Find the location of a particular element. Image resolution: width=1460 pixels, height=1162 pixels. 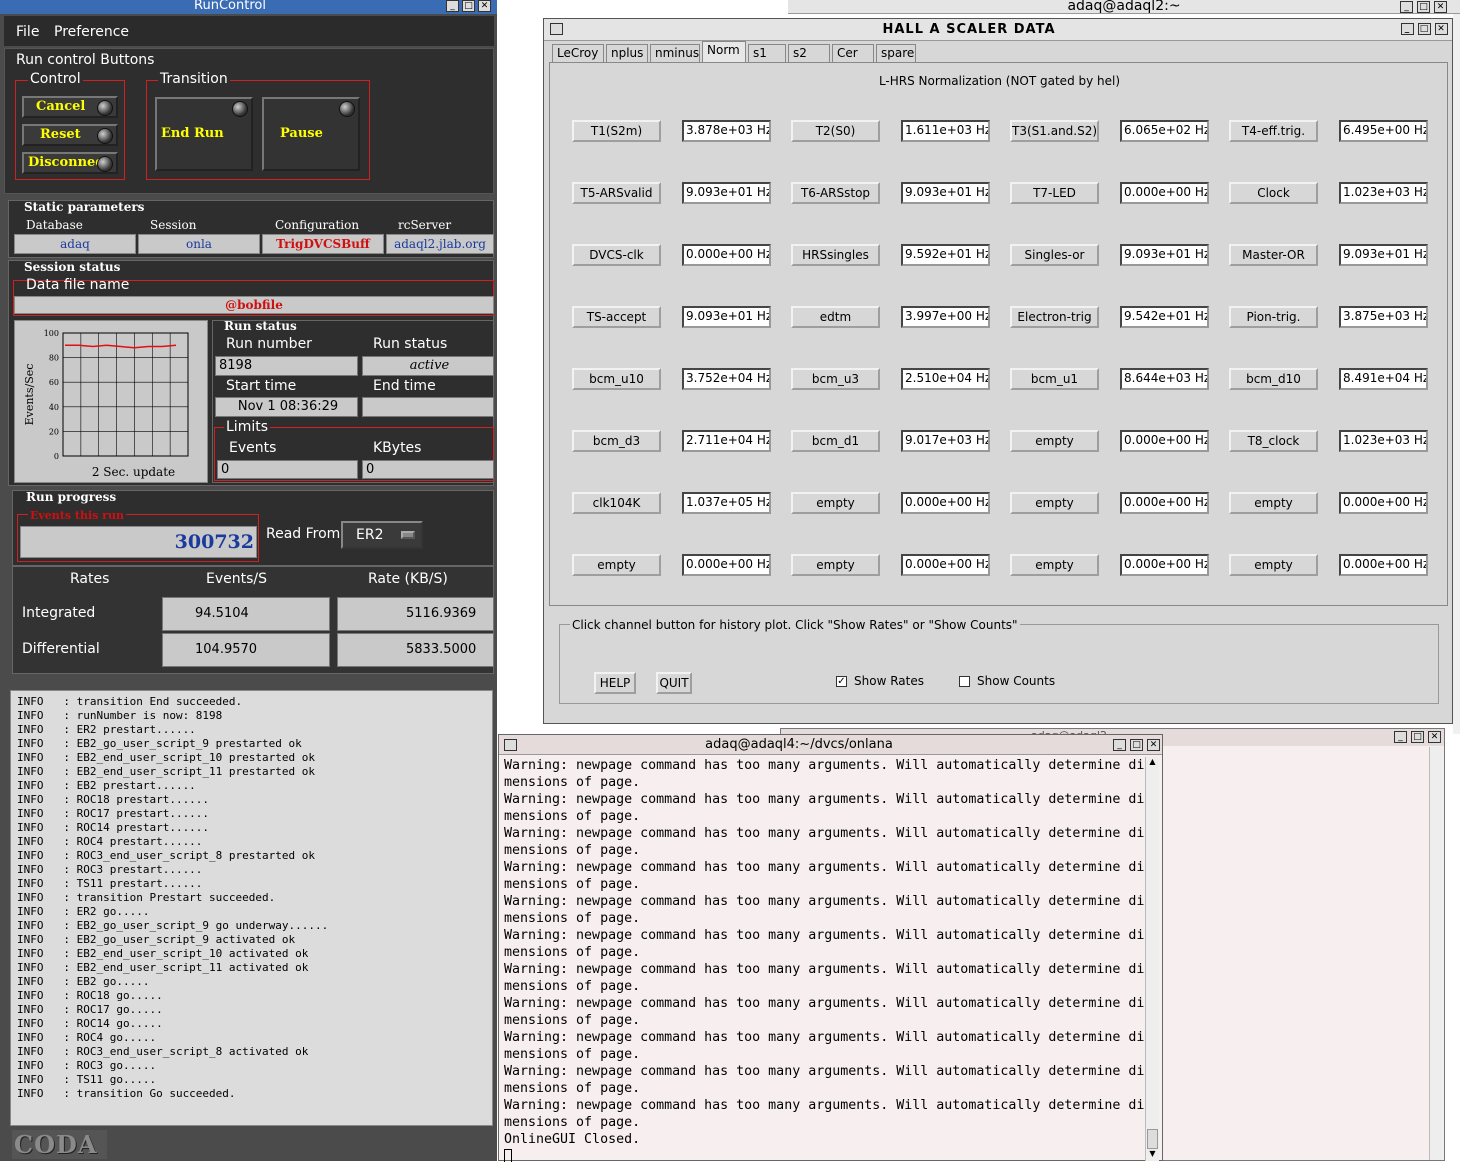

tab-cer: Cer is located at coordinates (853, 53).